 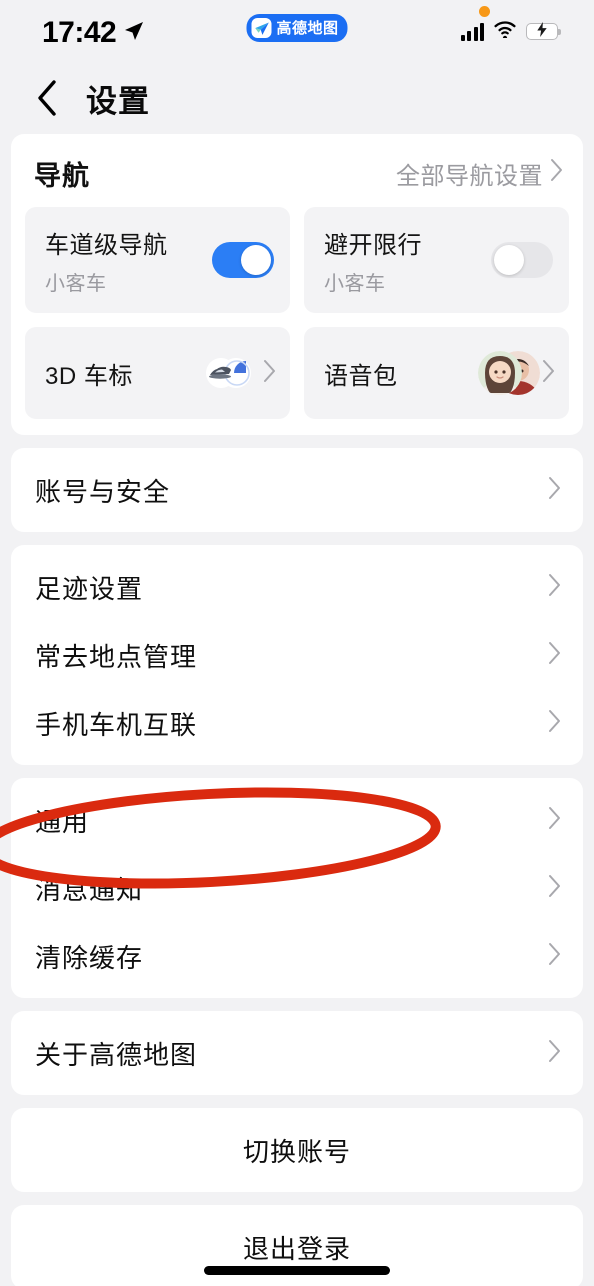 I want to click on switch-account-button: 切换账号, so click(x=297, y=1150).